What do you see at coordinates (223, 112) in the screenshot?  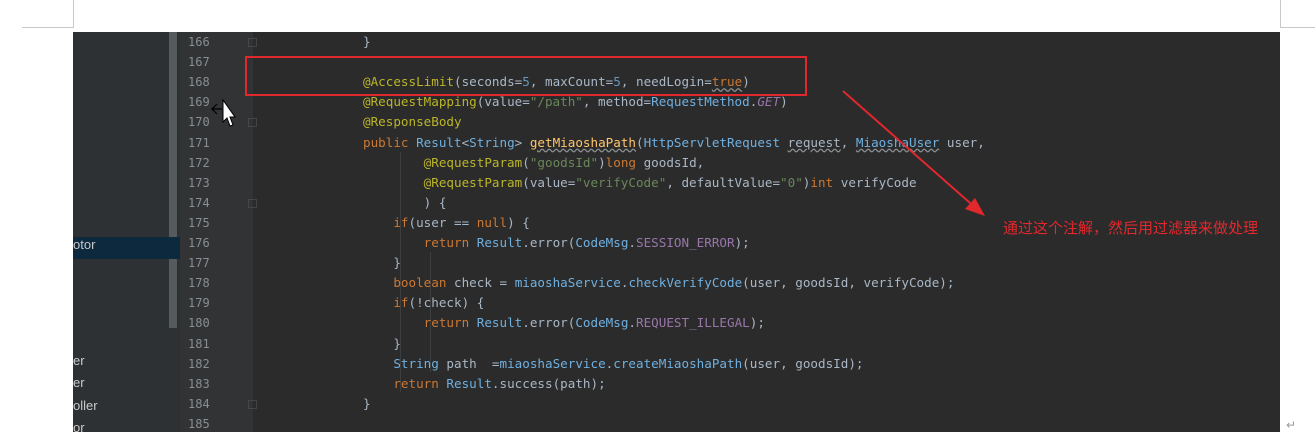 I see `mouse-cursor-icon` at bounding box center [223, 112].